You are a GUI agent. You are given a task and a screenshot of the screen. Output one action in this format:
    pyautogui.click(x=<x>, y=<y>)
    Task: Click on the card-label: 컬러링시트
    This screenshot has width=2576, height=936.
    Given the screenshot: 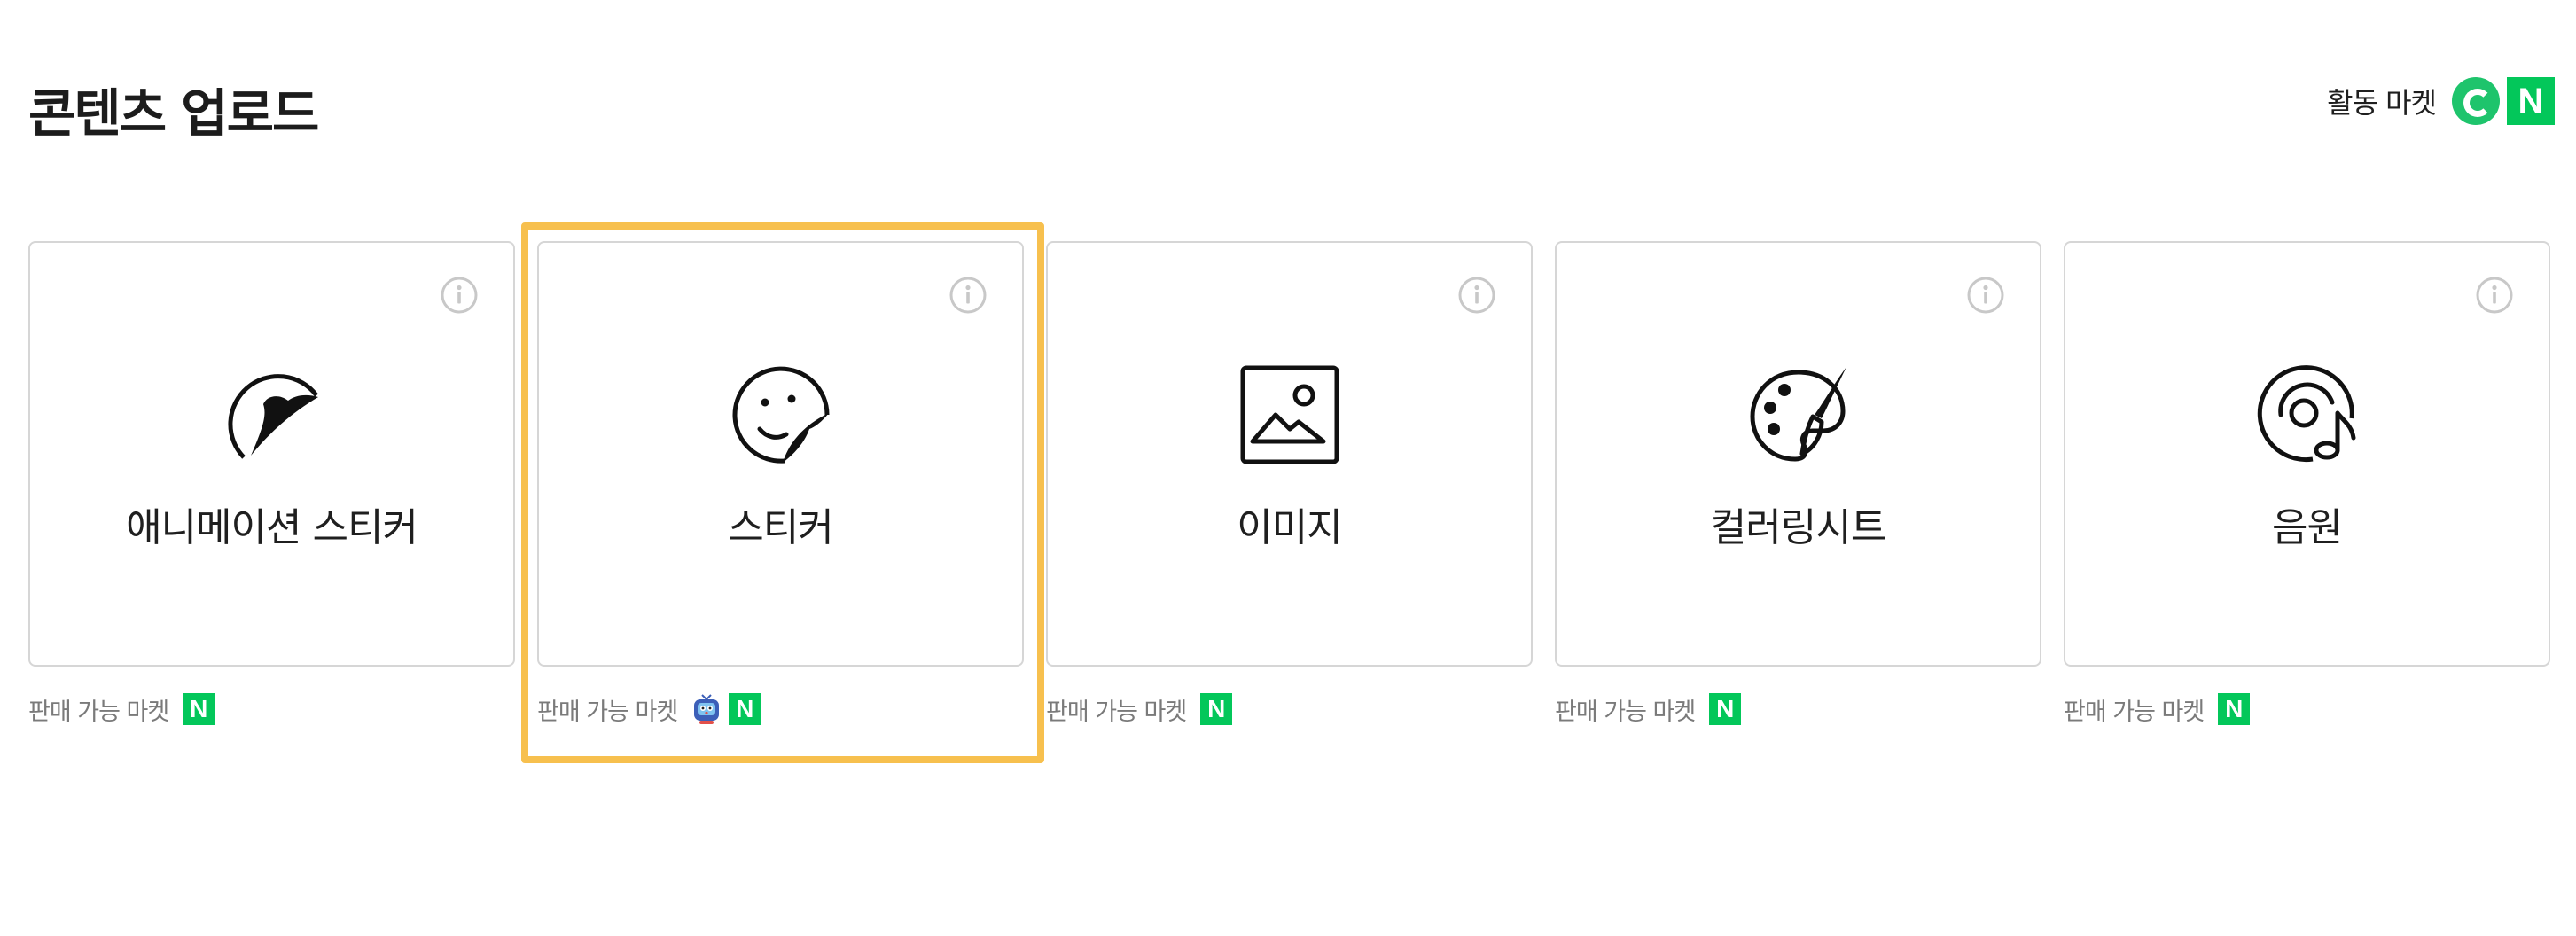 What is the action you would take?
    pyautogui.click(x=1798, y=527)
    